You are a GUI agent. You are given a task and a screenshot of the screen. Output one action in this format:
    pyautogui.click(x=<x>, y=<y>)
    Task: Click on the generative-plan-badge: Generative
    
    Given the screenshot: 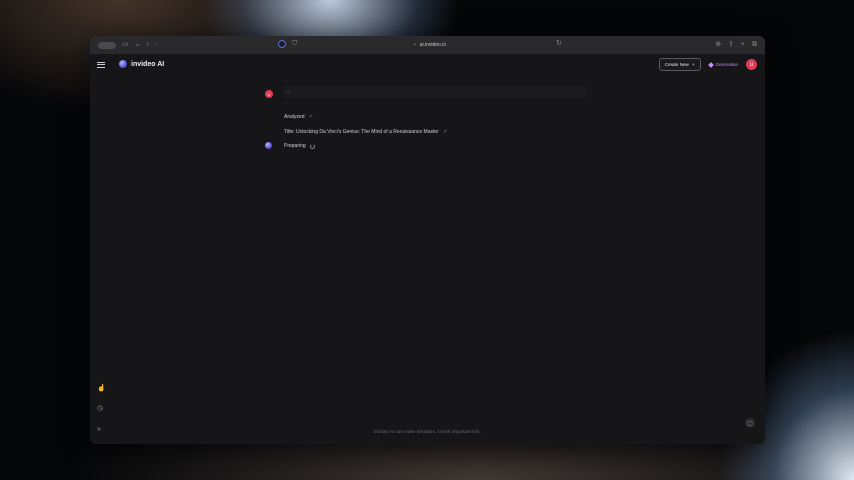 What is the action you would take?
    pyautogui.click(x=722, y=64)
    